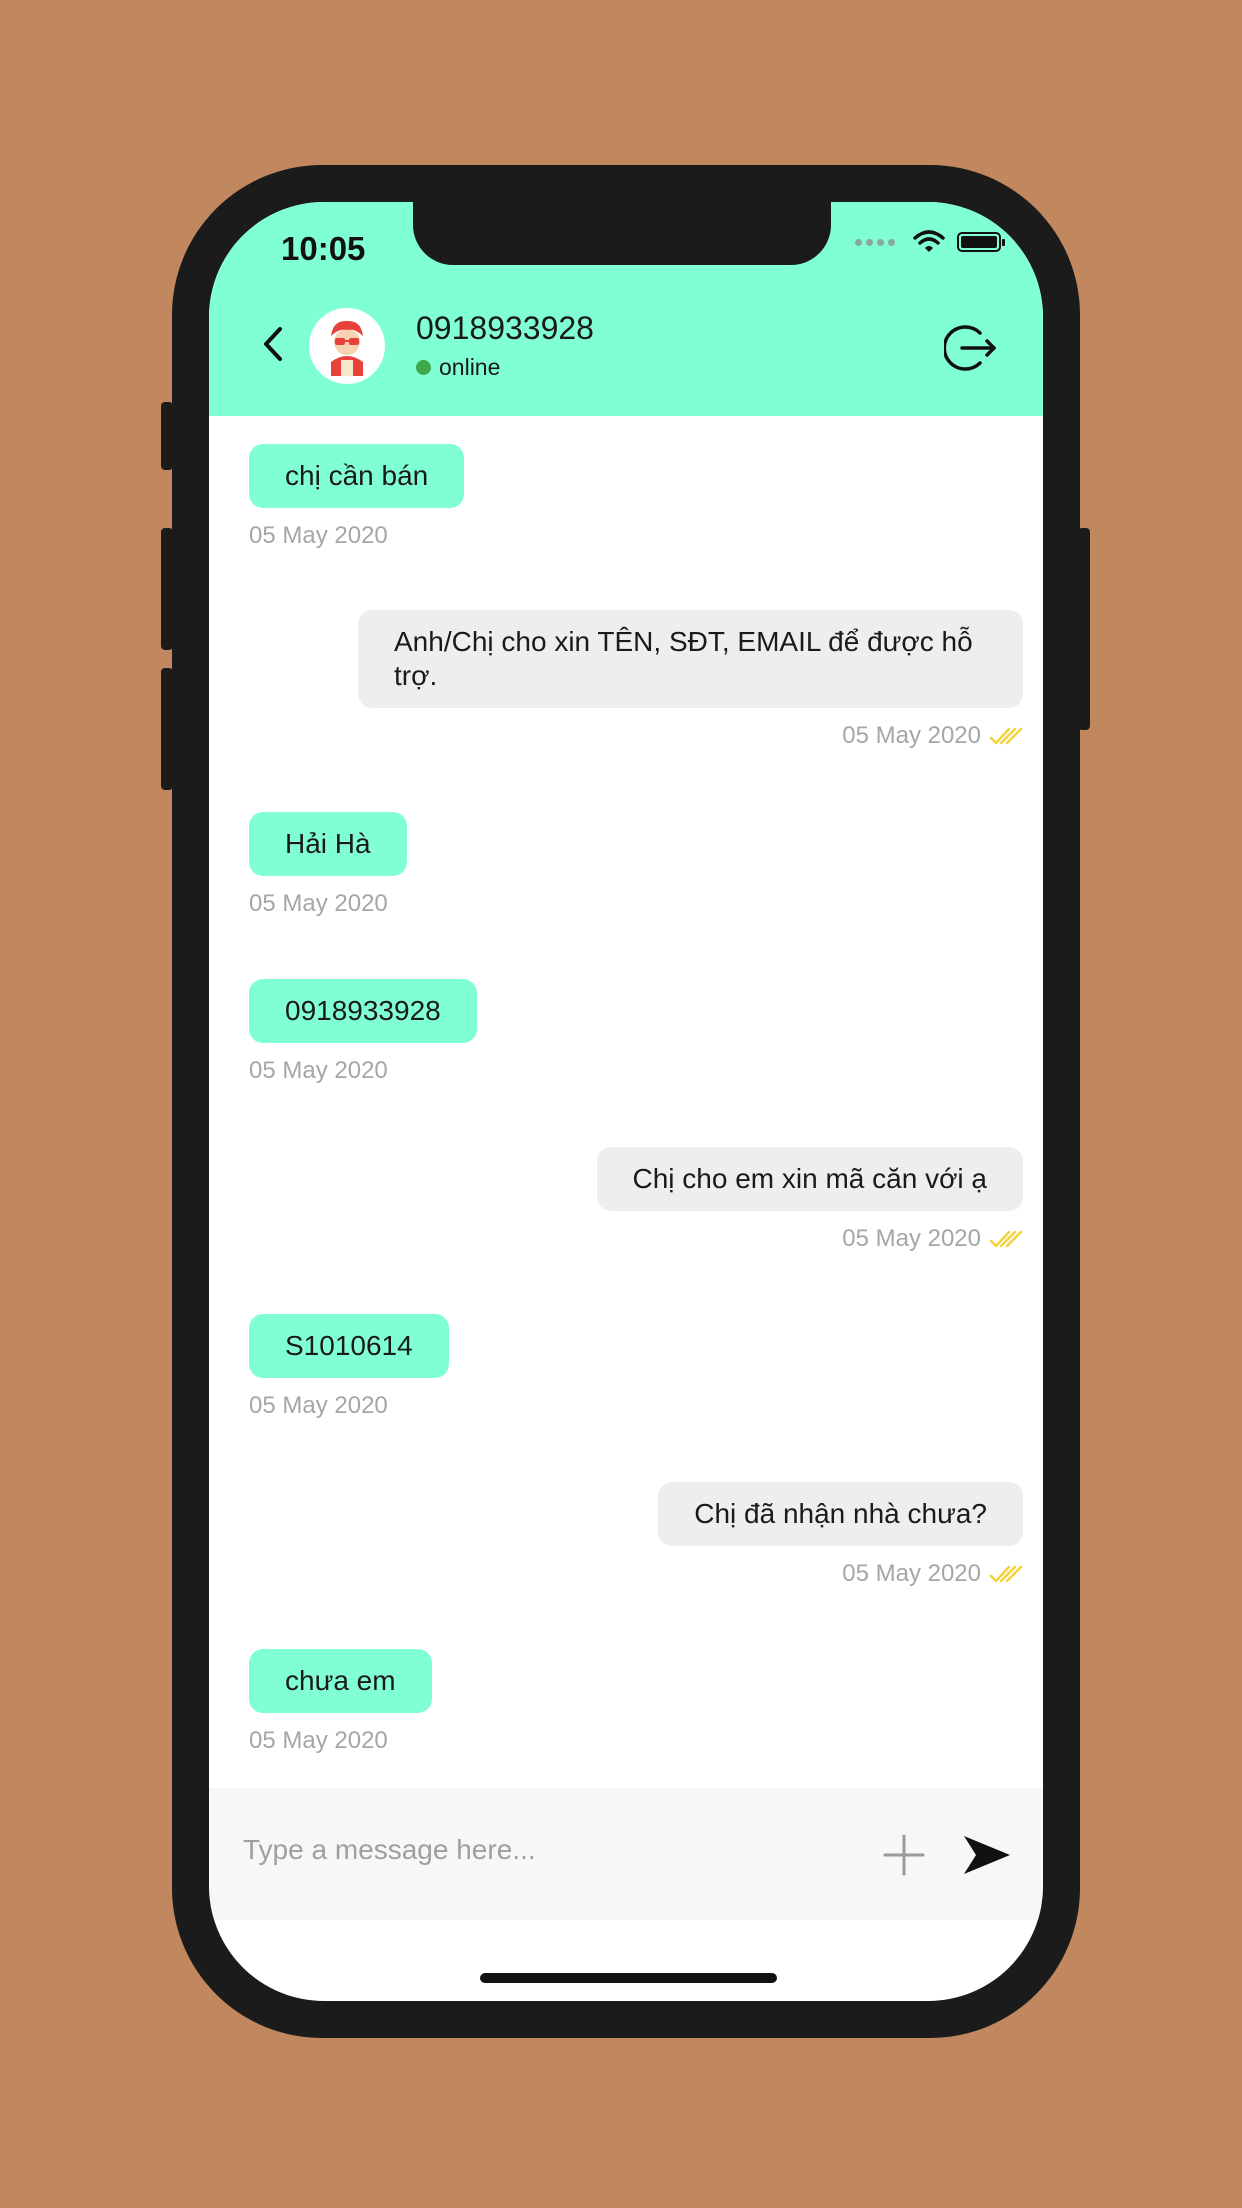 The height and width of the screenshot is (2208, 1242). I want to click on message-bubble: chị cần bán, so click(357, 476).